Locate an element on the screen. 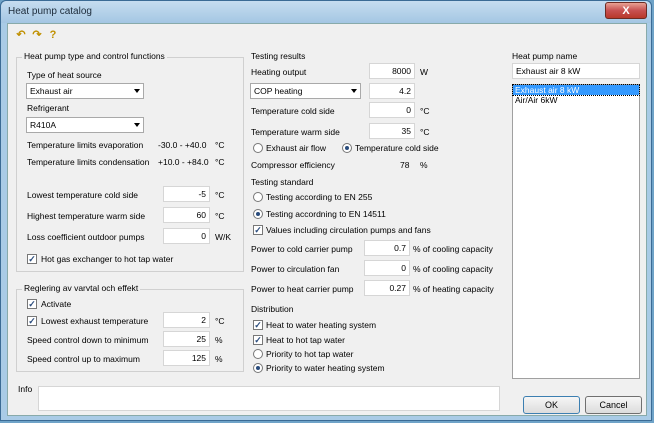 Image resolution: width=654 pixels, height=423 pixels. cold-side-field: 0 is located at coordinates (392, 110).